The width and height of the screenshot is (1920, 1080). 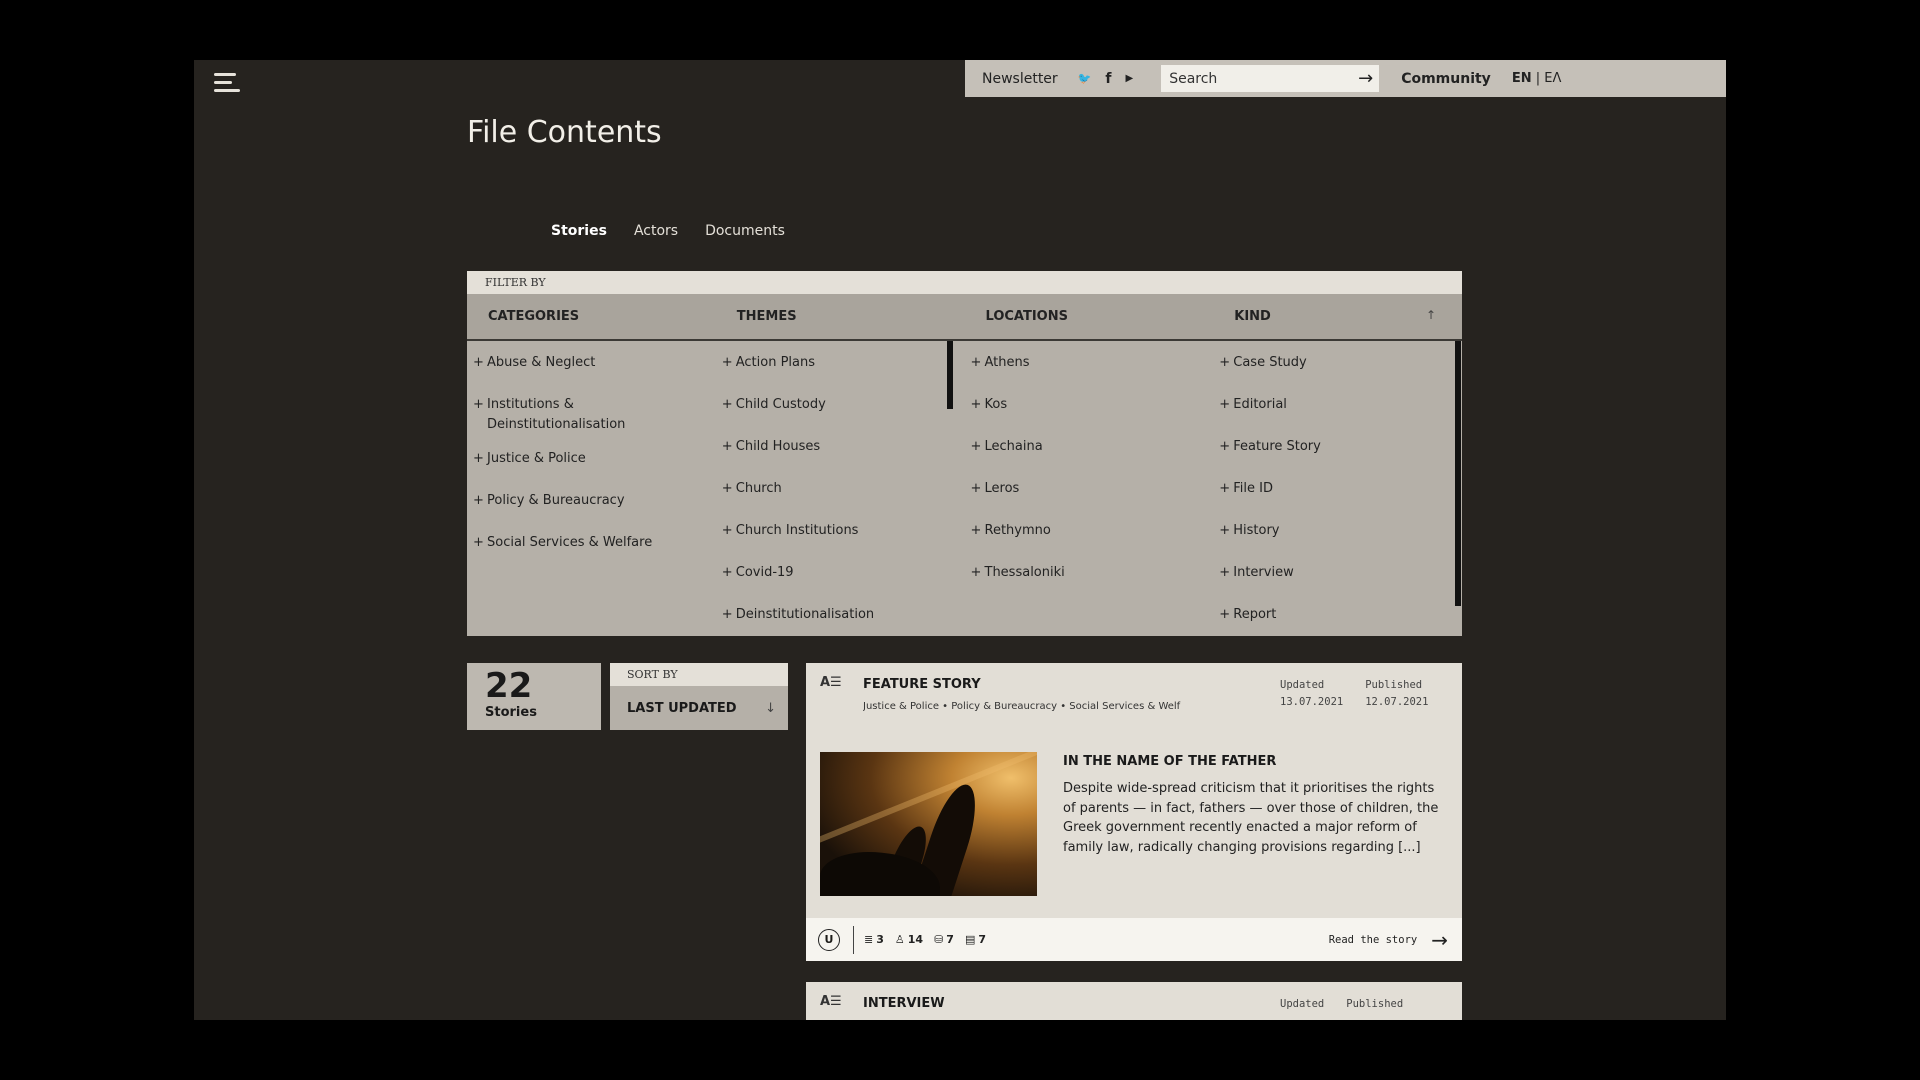 What do you see at coordinates (1017, 530) in the screenshot?
I see `filter-option-label: Rethymno` at bounding box center [1017, 530].